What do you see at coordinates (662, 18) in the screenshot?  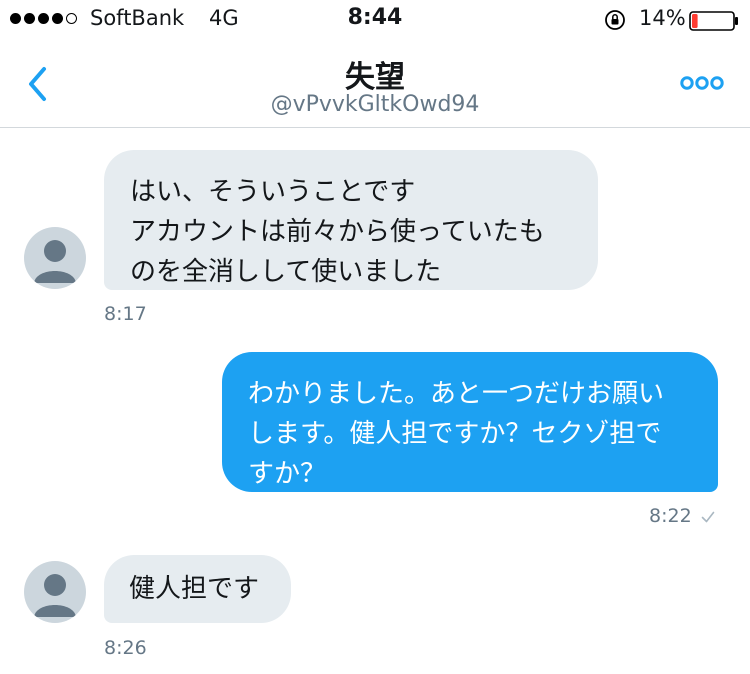 I see `battery-percent: 14%` at bounding box center [662, 18].